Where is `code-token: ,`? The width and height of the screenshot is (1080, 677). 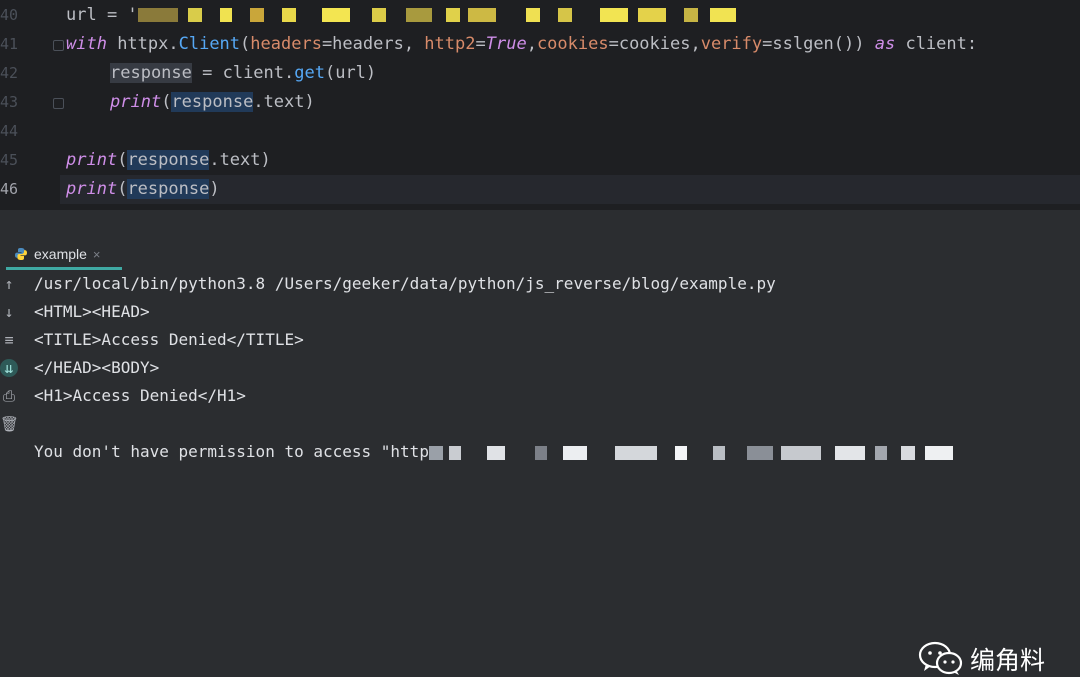 code-token: , is located at coordinates (531, 44).